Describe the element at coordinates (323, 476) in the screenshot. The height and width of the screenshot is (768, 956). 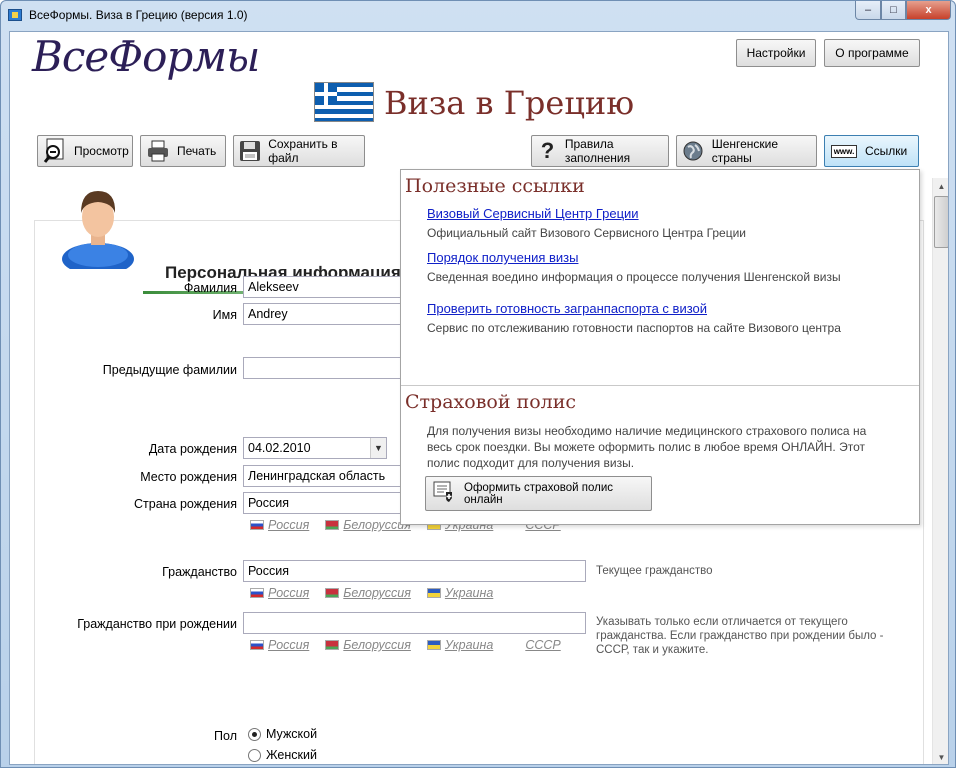
I see `birth-place-field: Ленинградская область` at that location.